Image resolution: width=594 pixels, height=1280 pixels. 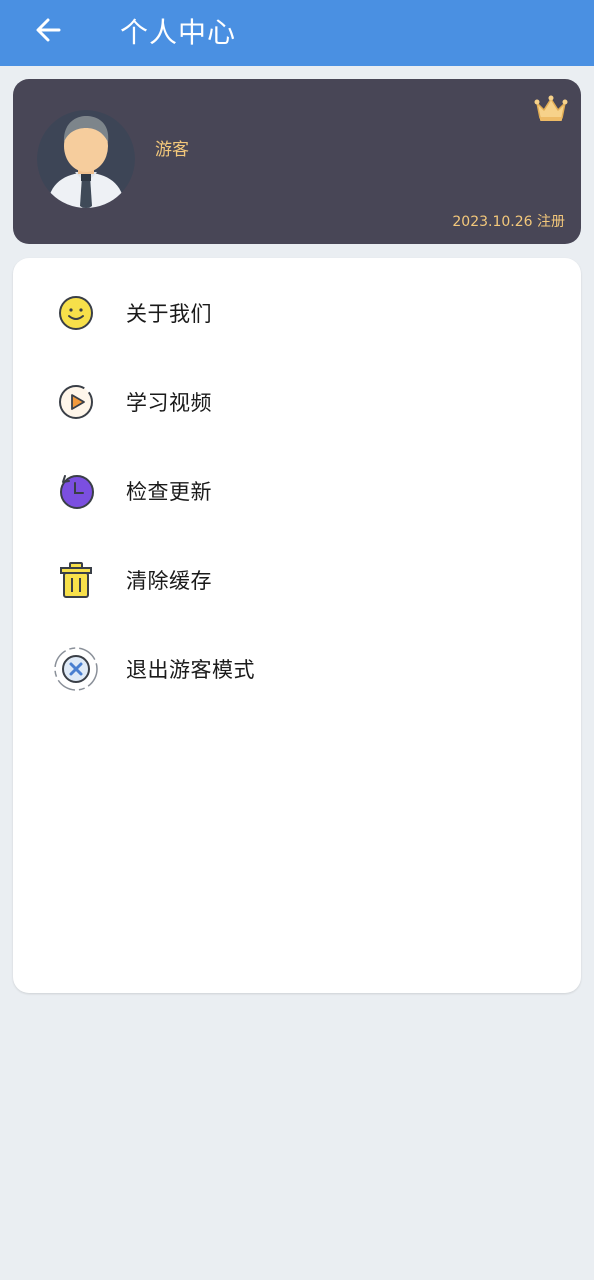 I want to click on smiley-icon, so click(x=76, y=313).